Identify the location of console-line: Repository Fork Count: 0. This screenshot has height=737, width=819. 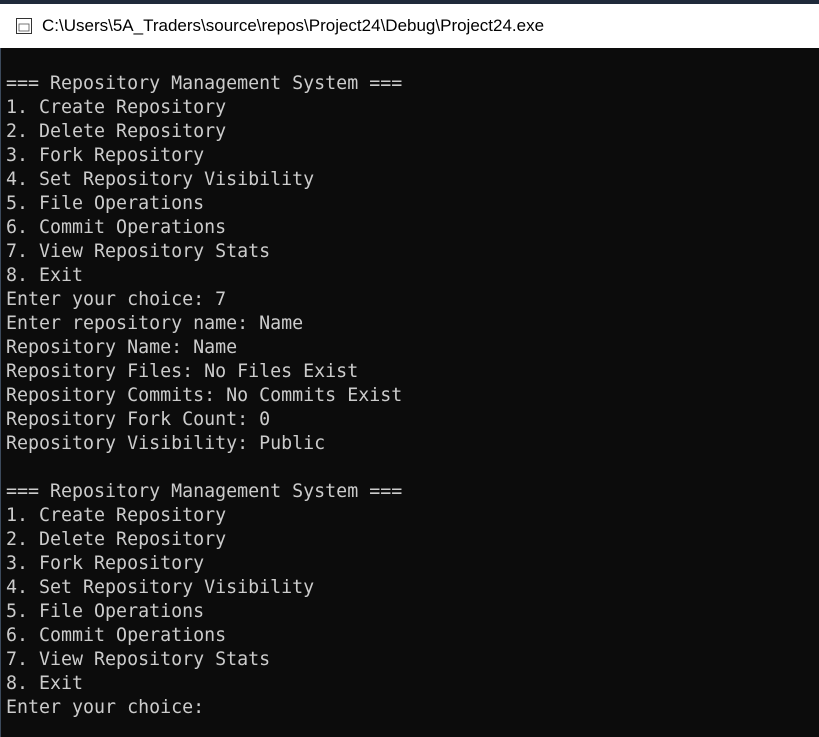
(138, 419).